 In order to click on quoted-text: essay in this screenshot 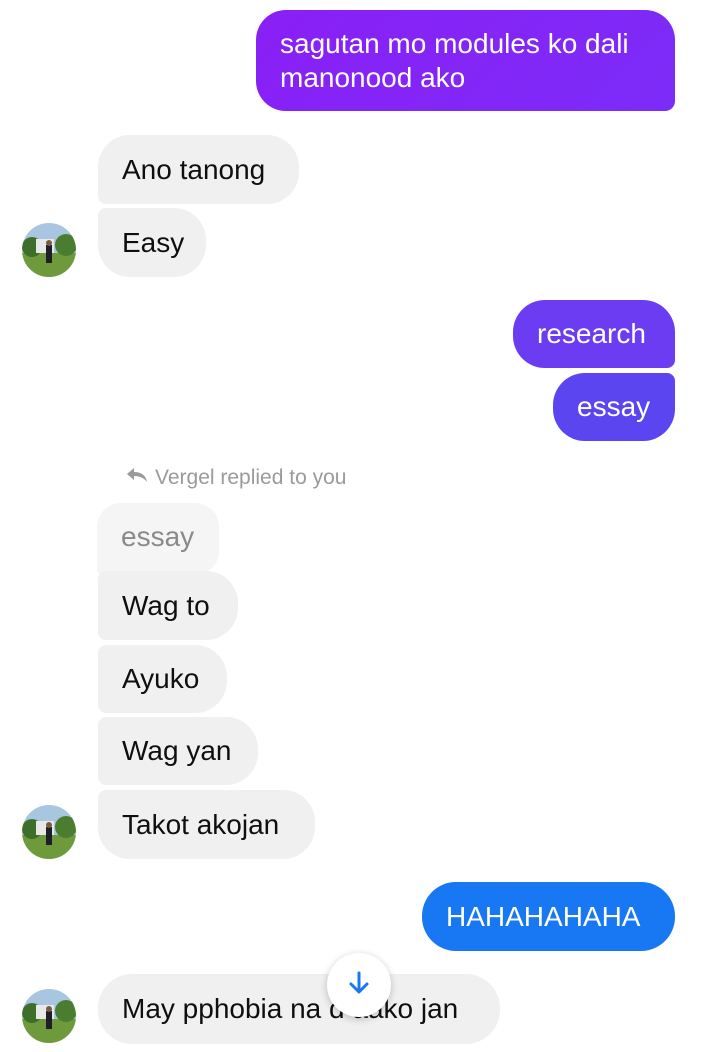, I will do `click(158, 536)`.